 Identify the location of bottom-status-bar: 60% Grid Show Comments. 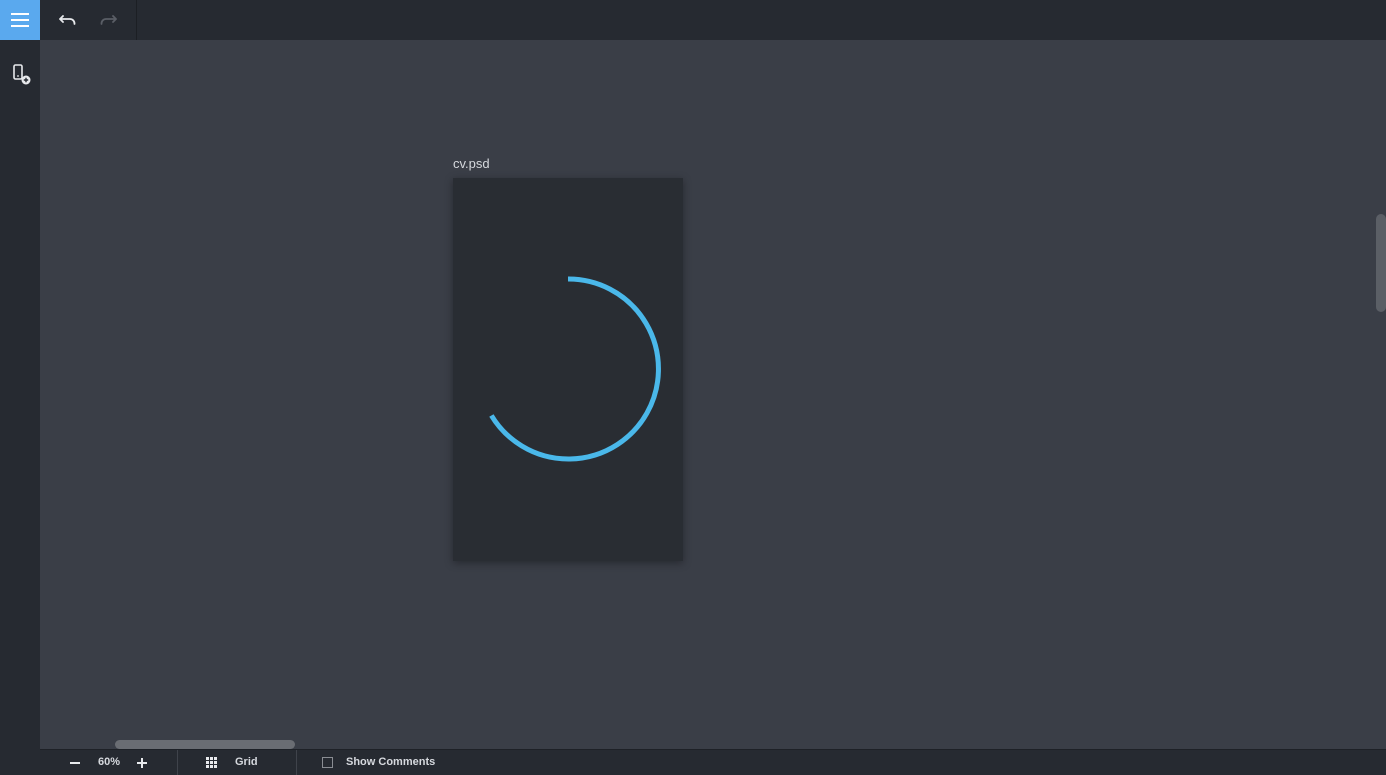
(713, 762).